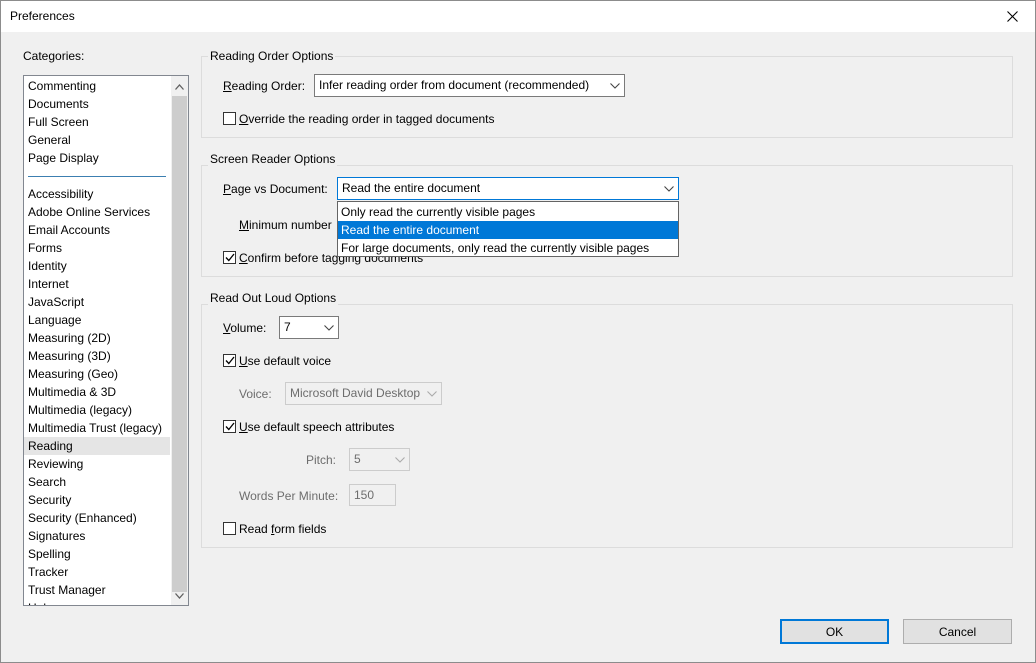 This screenshot has height=663, width=1036. What do you see at coordinates (42, 16) in the screenshot?
I see `window-title: Preferences` at bounding box center [42, 16].